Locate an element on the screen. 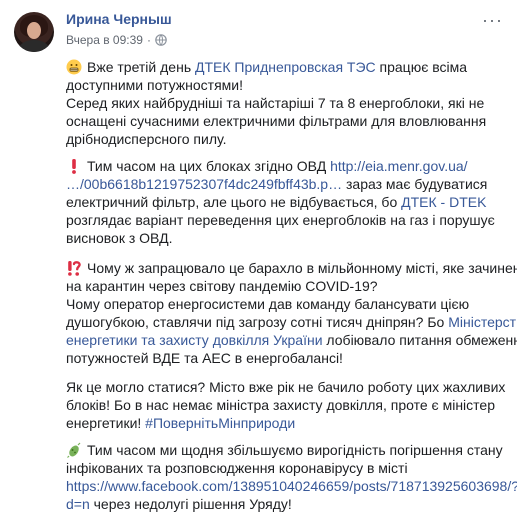  ellipsis-icon: ··· is located at coordinates (492, 20).